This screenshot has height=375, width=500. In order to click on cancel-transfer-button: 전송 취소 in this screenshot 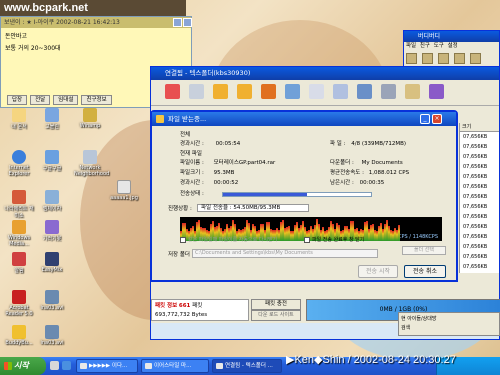, I will do `click(425, 271)`.